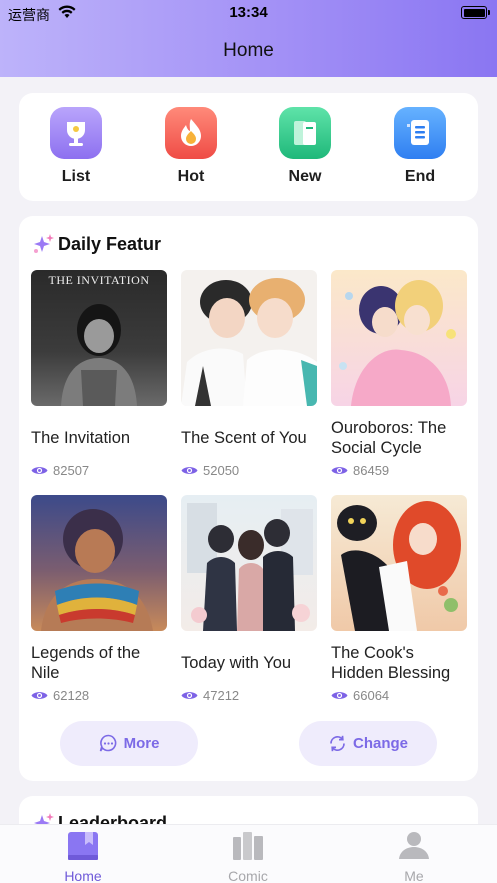  Describe the element at coordinates (249, 470) in the screenshot. I see `view-count: 52050` at that location.